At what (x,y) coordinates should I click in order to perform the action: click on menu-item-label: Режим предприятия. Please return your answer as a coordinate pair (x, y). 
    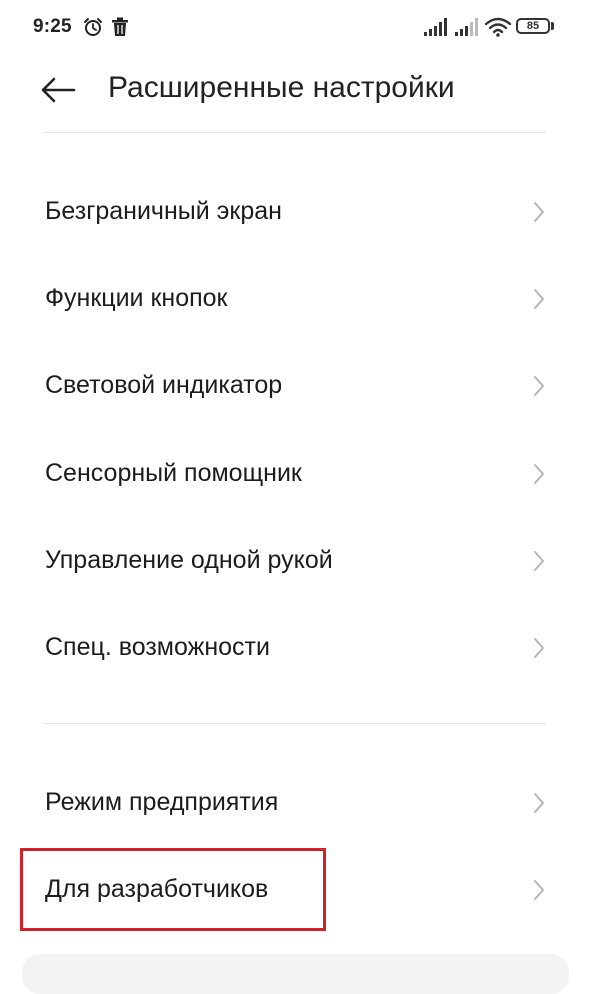
    Looking at the image, I should click on (162, 802).